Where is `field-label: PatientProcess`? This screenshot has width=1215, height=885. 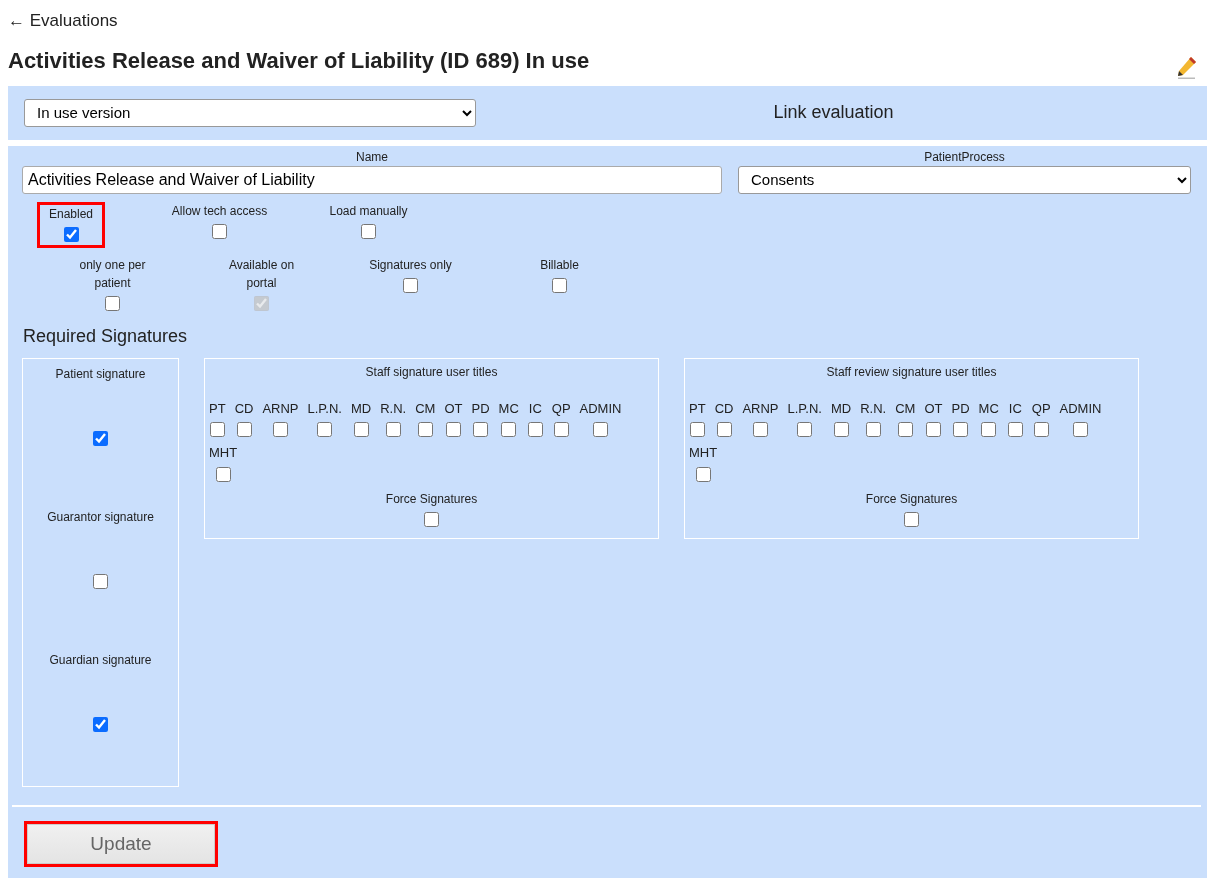 field-label: PatientProcess is located at coordinates (964, 157).